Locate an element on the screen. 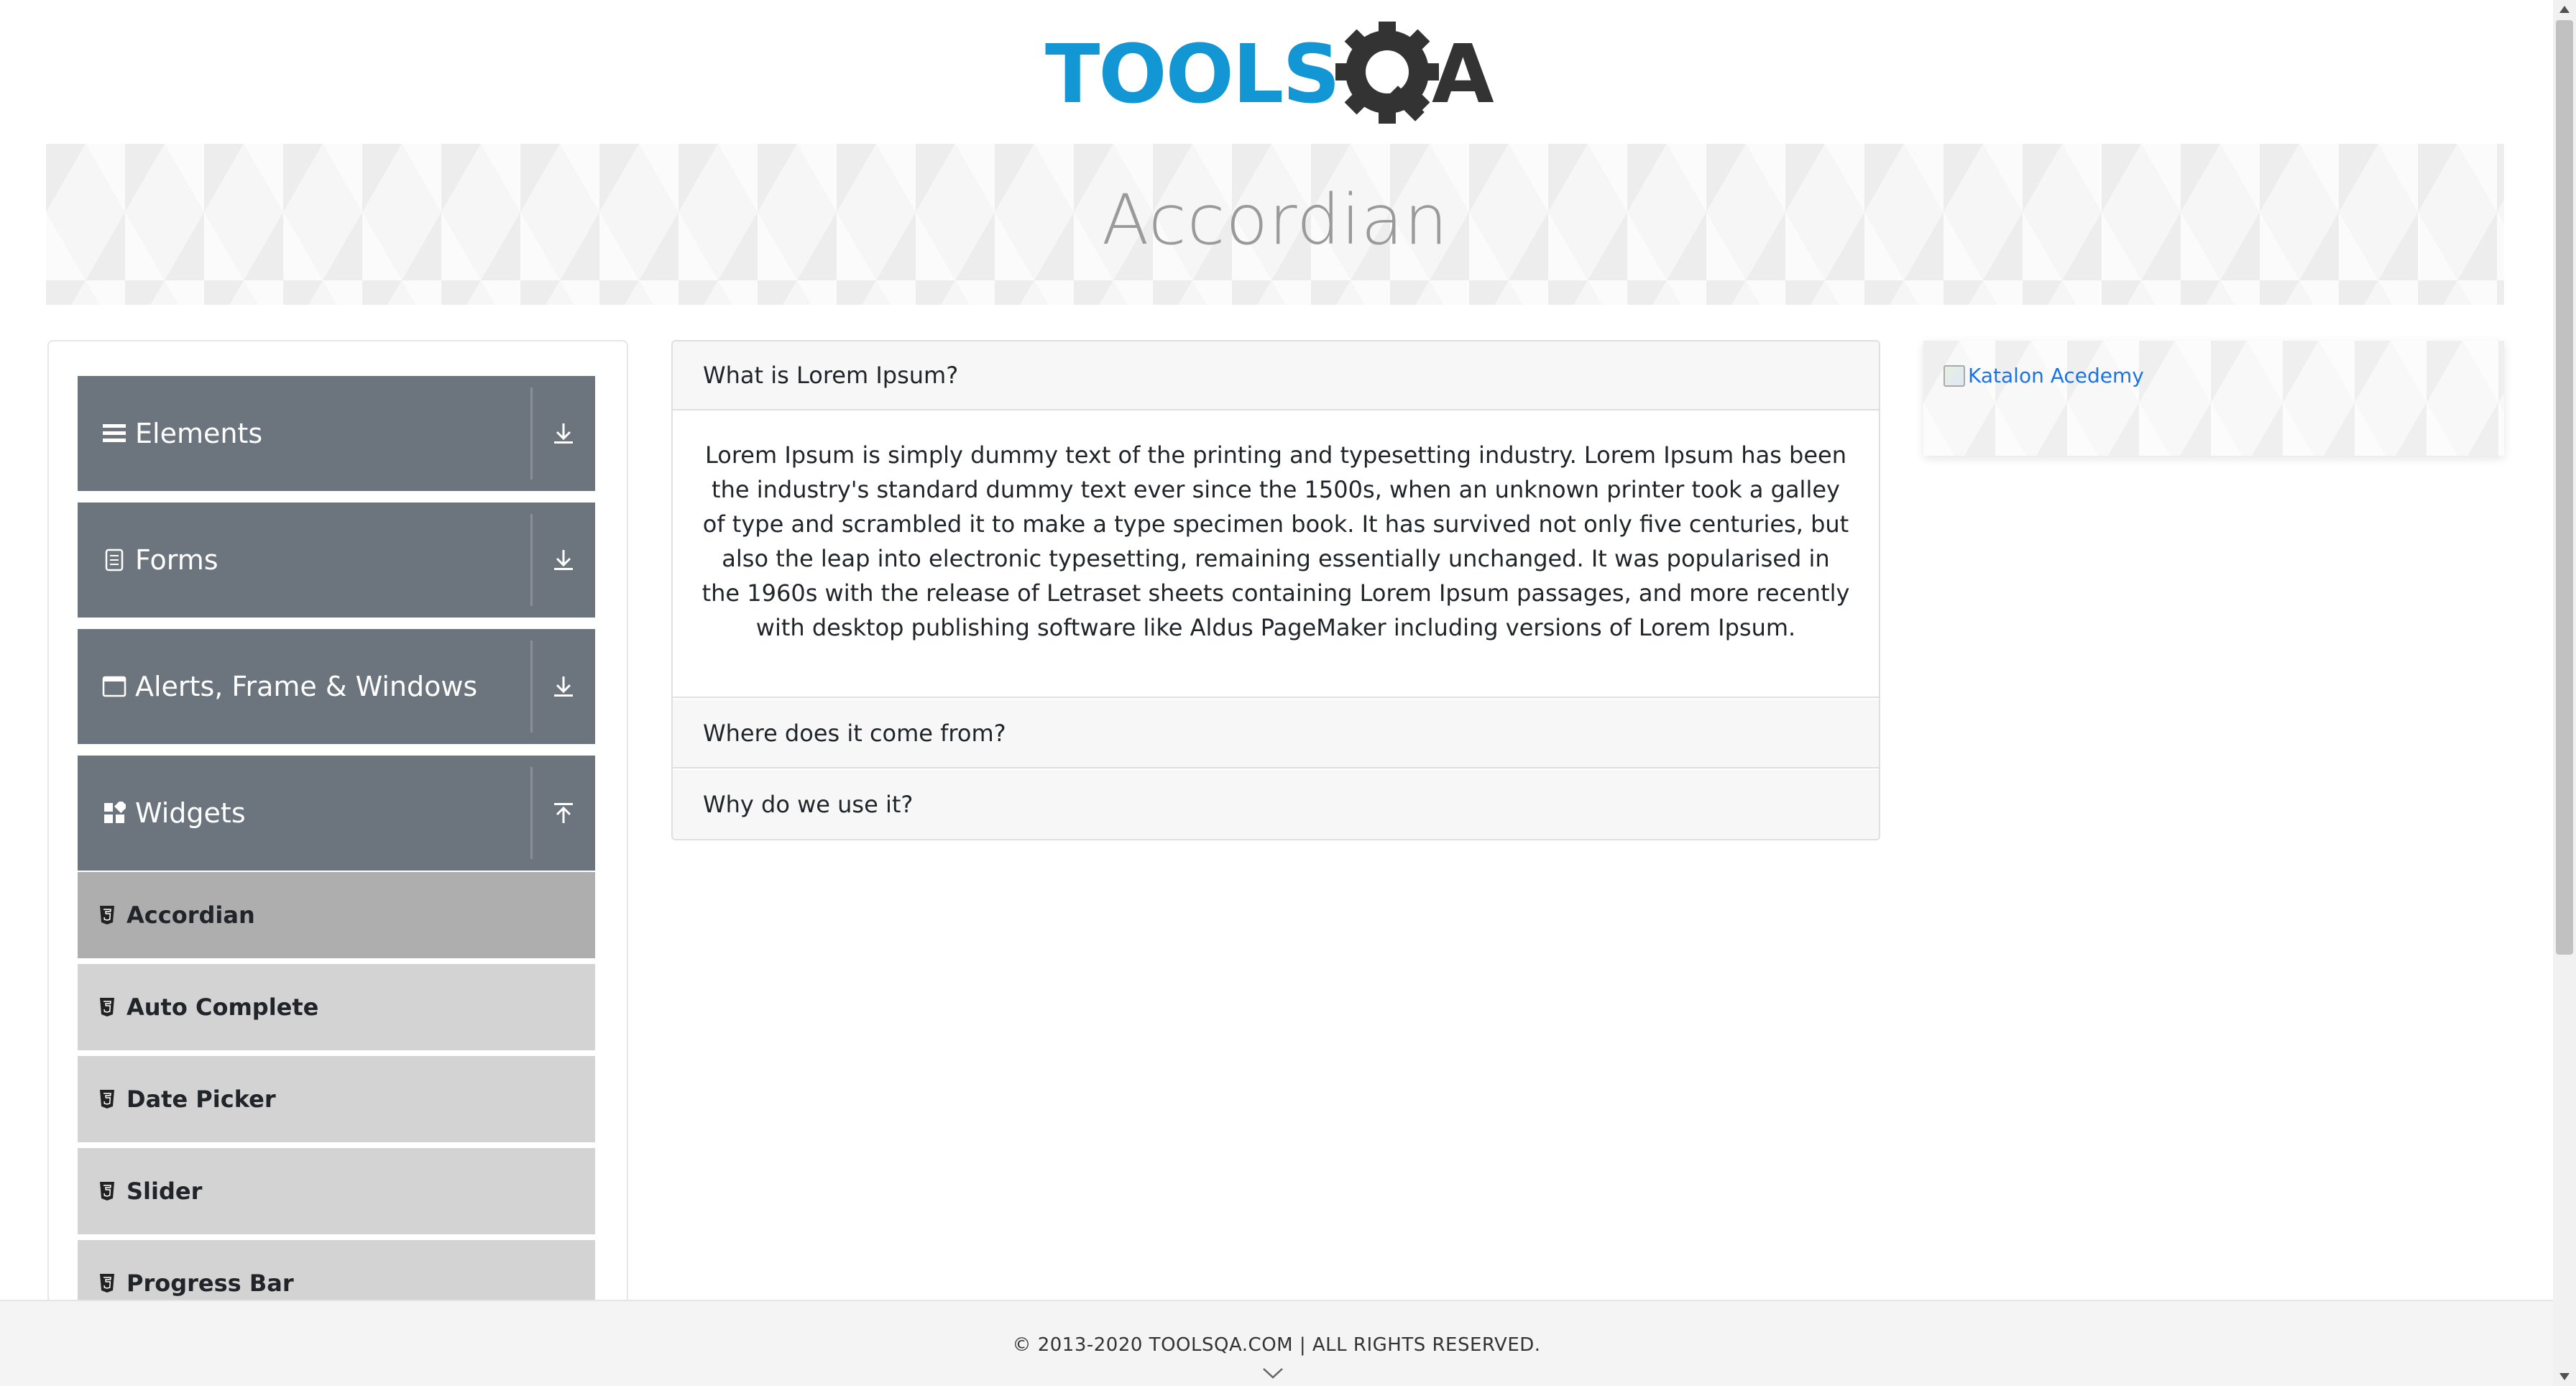 This screenshot has height=1386, width=2576. scroll-up-arrow-icon is located at coordinates (2564, 9).